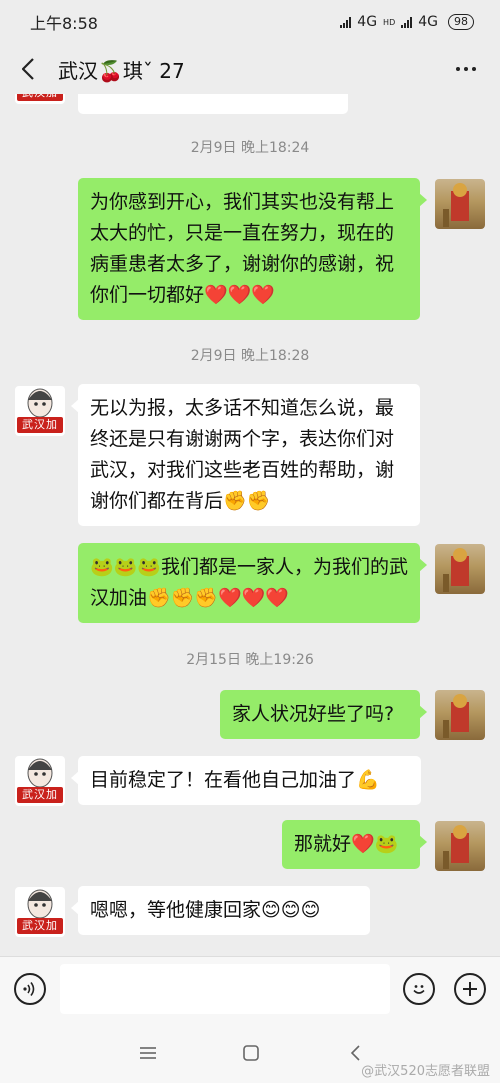  I want to click on battery-icon: 98, so click(461, 22).